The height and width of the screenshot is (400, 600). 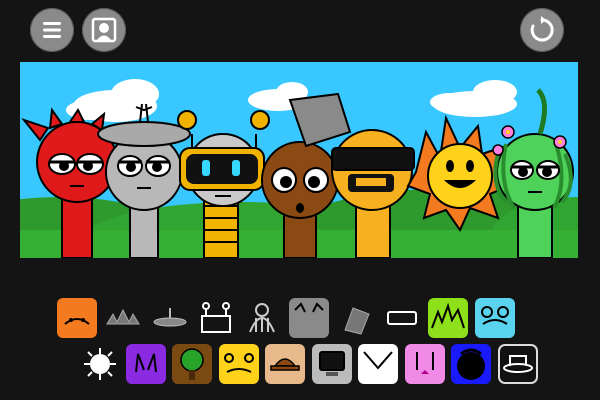 I want to click on refresh-icon, so click(x=542, y=29).